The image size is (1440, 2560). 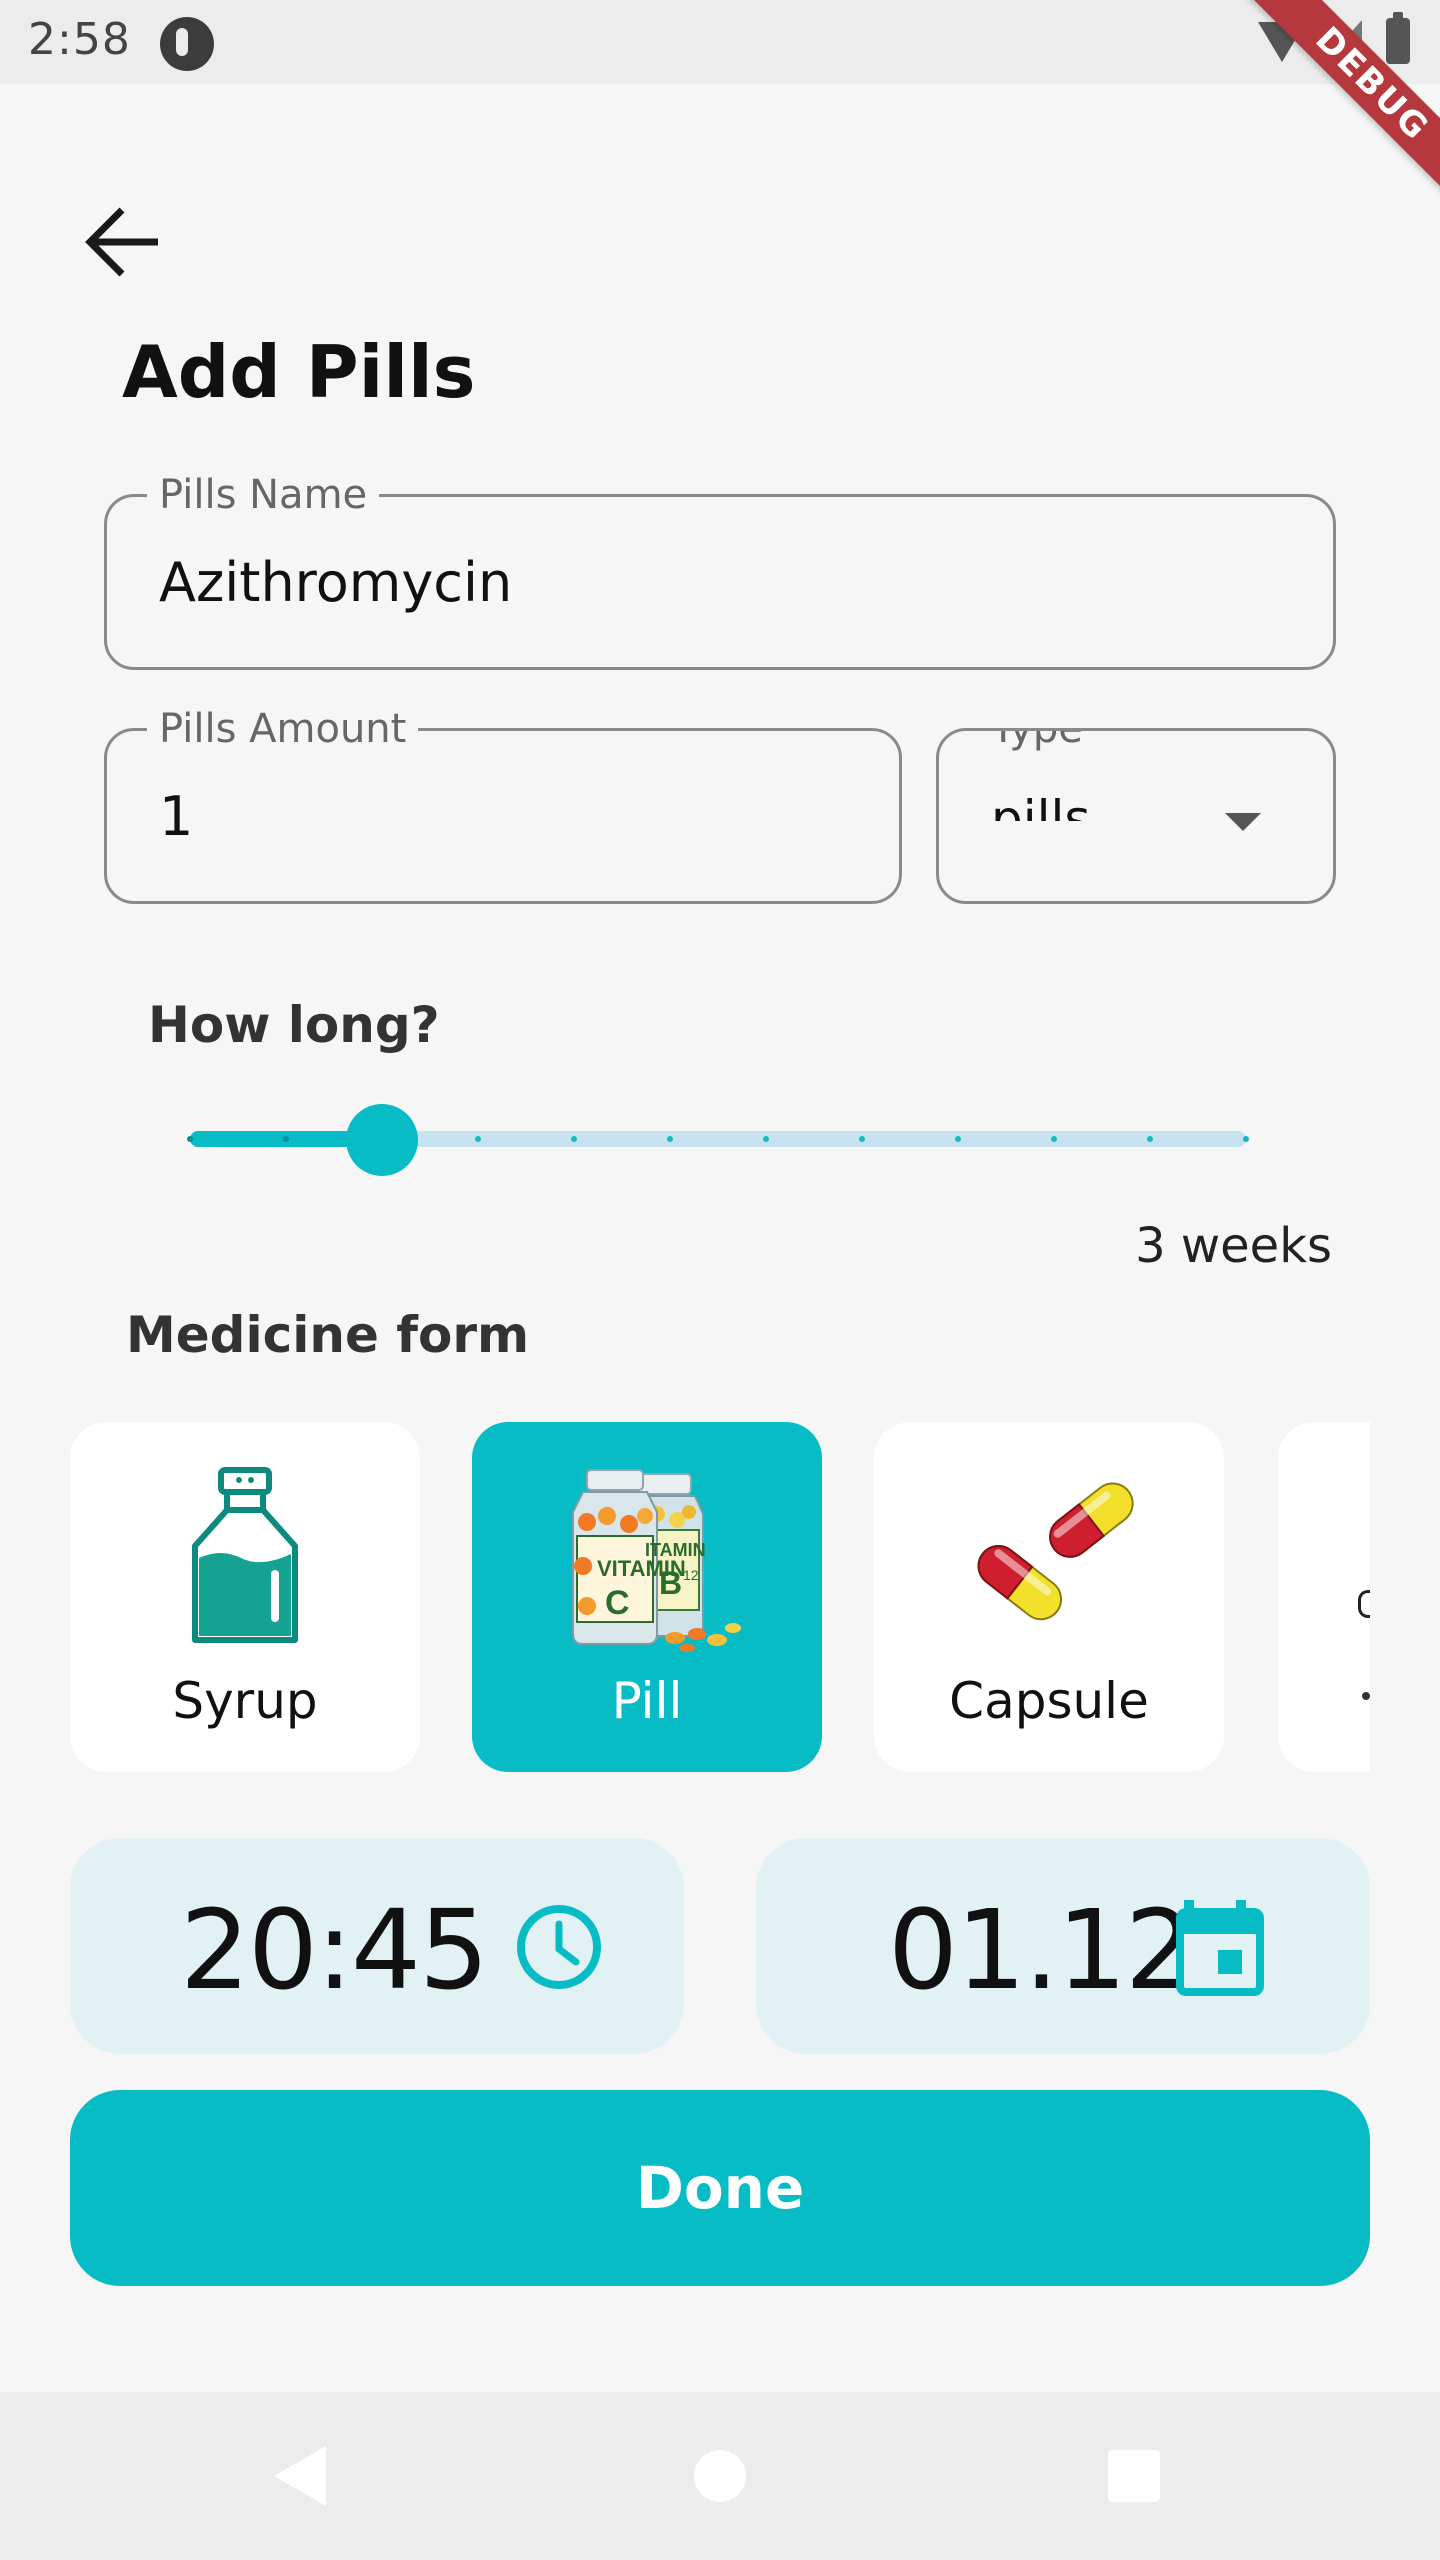 I want to click on option-card-partial, so click(x=1324, y=1597).